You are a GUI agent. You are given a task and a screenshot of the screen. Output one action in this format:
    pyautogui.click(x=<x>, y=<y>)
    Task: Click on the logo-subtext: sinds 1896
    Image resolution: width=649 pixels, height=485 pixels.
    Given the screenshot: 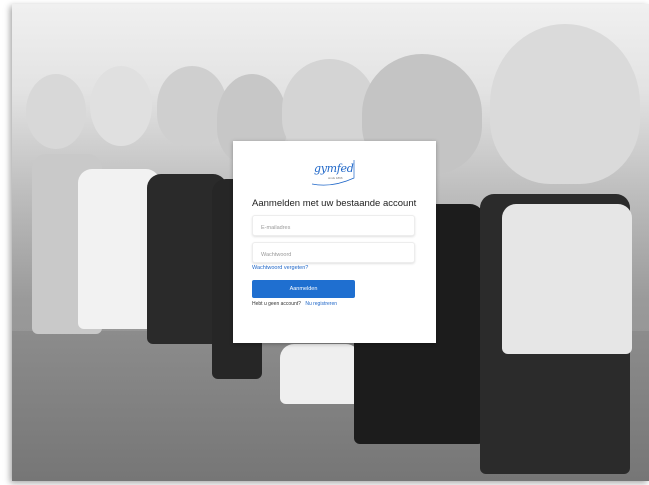 What is the action you would take?
    pyautogui.click(x=335, y=178)
    